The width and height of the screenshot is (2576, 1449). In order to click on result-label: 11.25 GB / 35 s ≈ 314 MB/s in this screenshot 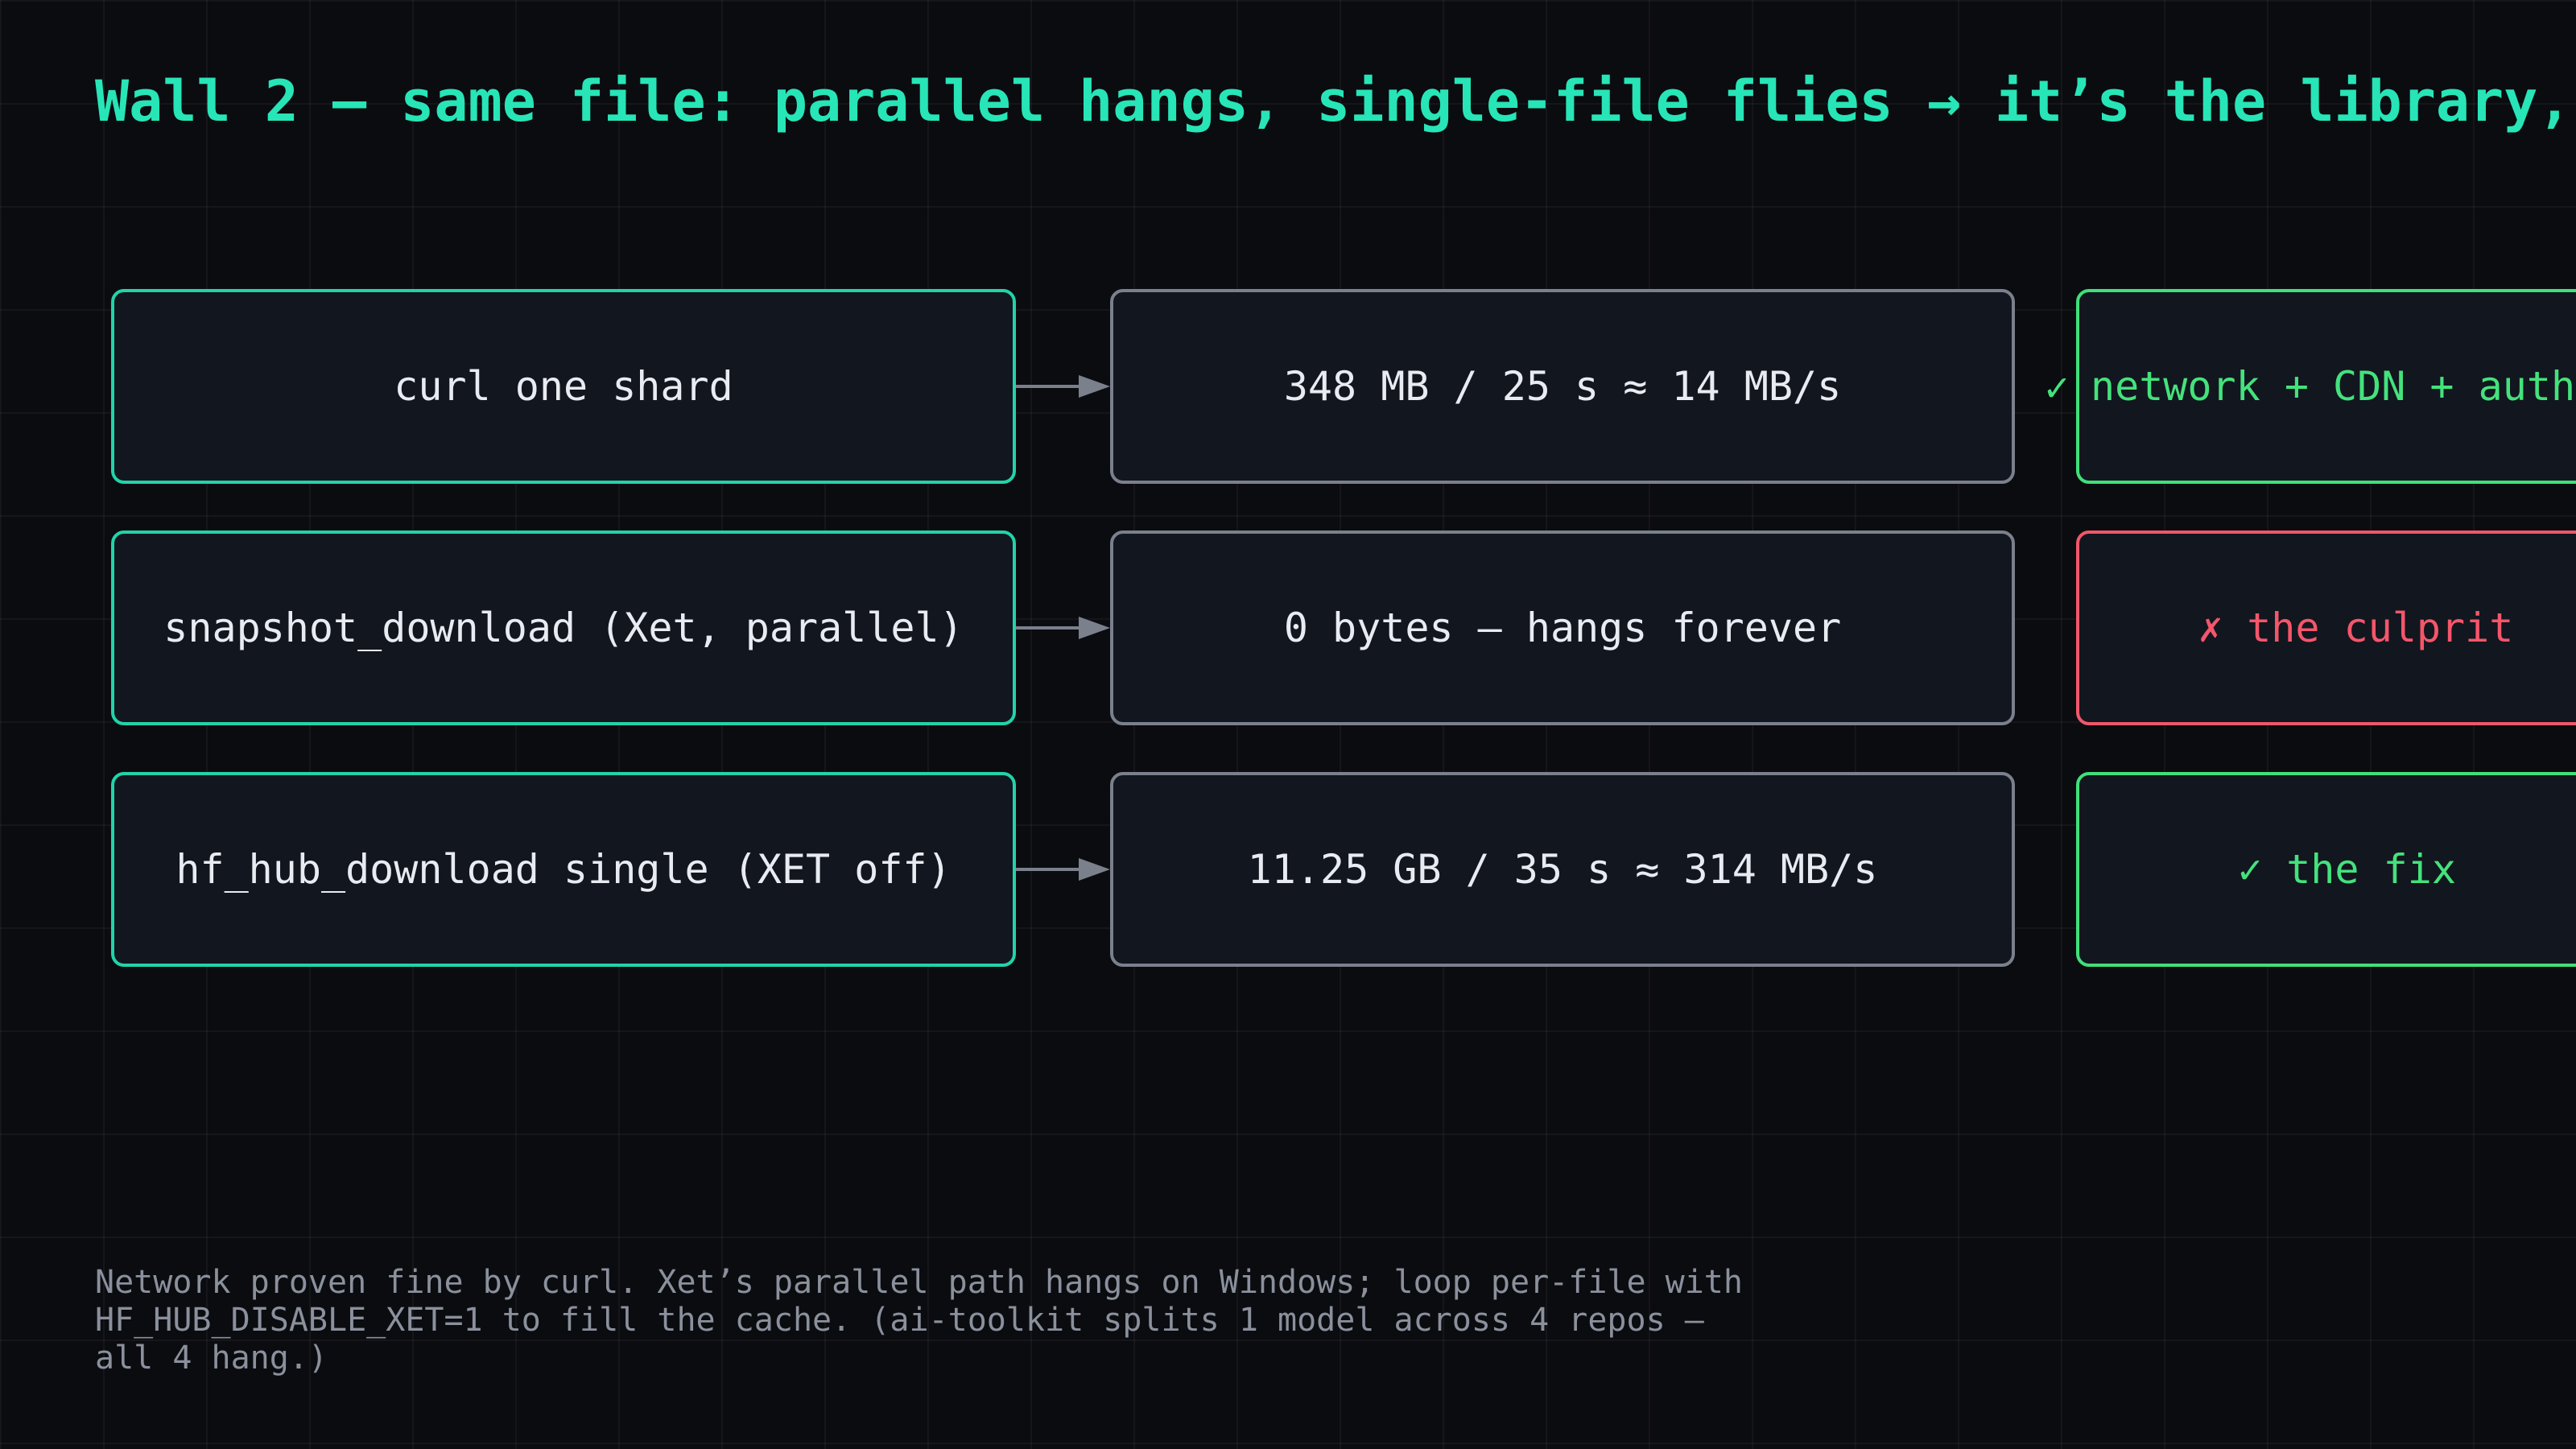, I will do `click(1562, 869)`.